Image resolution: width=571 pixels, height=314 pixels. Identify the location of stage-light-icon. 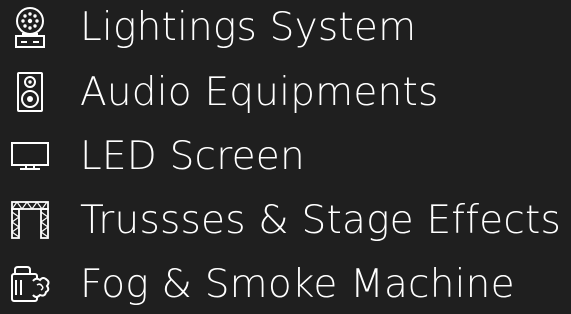
(30, 27).